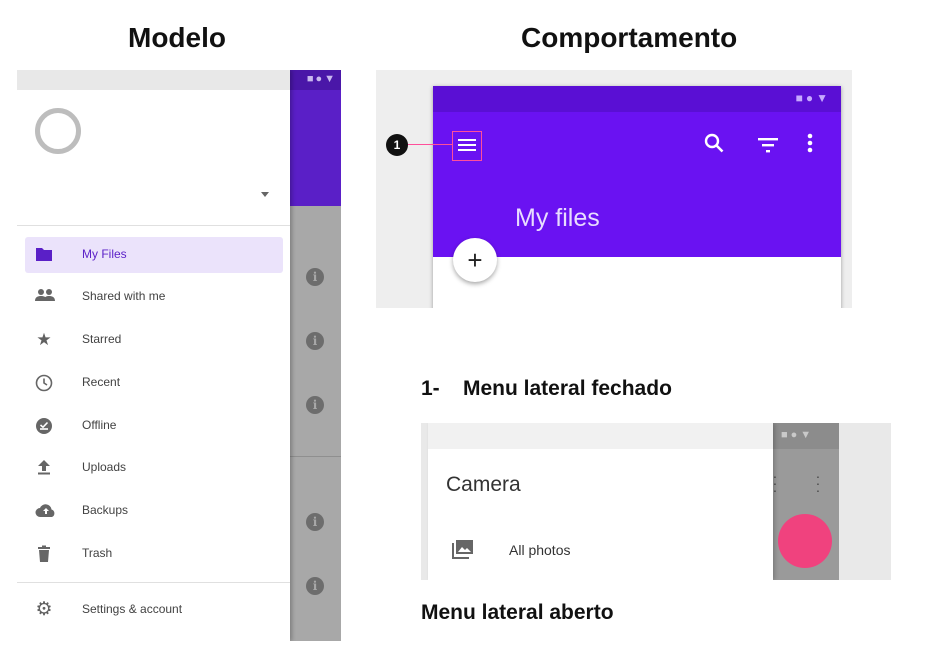 The width and height of the screenshot is (941, 649). I want to click on nav-item-offline: Offline, so click(154, 426).